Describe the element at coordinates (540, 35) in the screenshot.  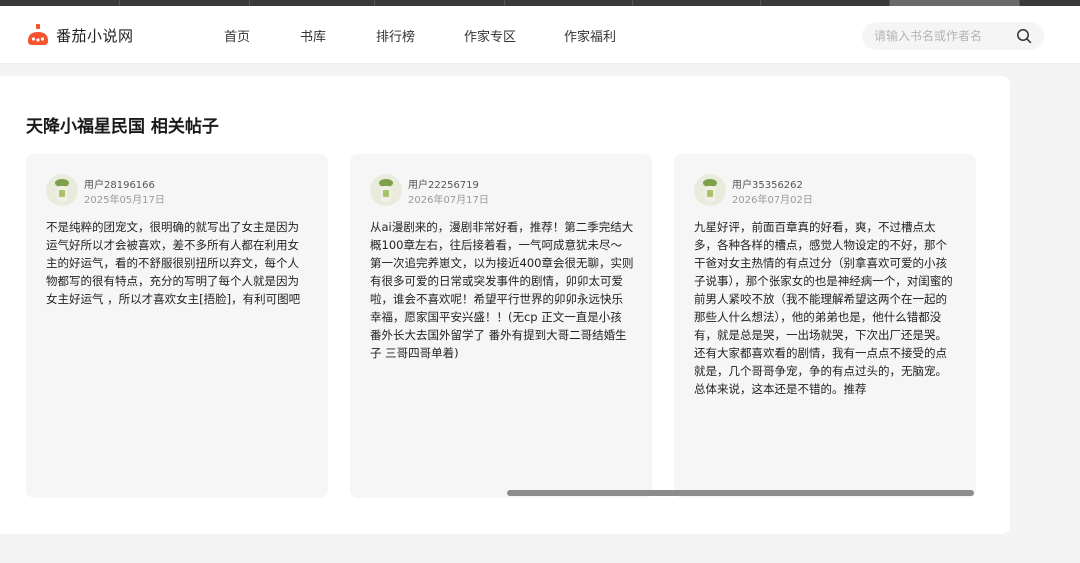
I see `site-header: 番茄小说网 首页 书库 排行榜 作家专区 作家福利` at that location.